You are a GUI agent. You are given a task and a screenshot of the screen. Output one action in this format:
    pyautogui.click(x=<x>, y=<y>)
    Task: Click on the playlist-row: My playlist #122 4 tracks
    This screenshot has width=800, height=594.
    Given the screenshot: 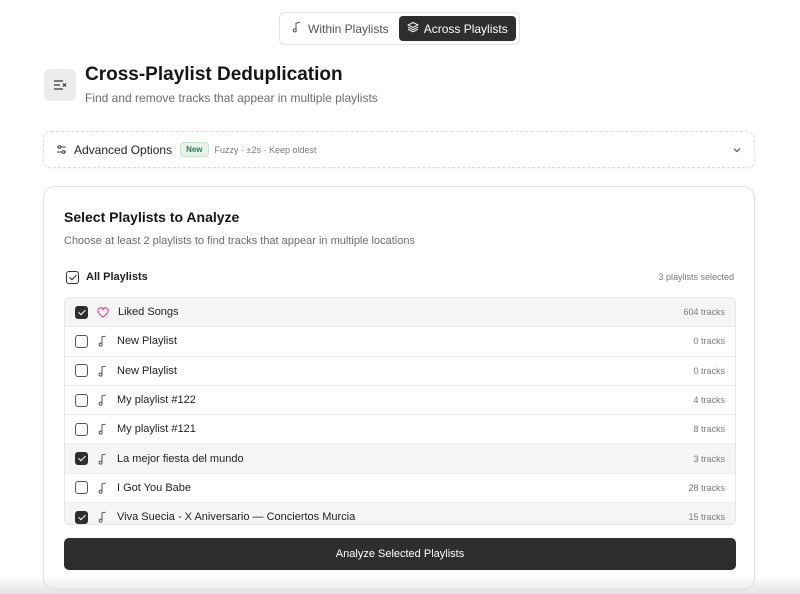 What is the action you would take?
    pyautogui.click(x=400, y=400)
    